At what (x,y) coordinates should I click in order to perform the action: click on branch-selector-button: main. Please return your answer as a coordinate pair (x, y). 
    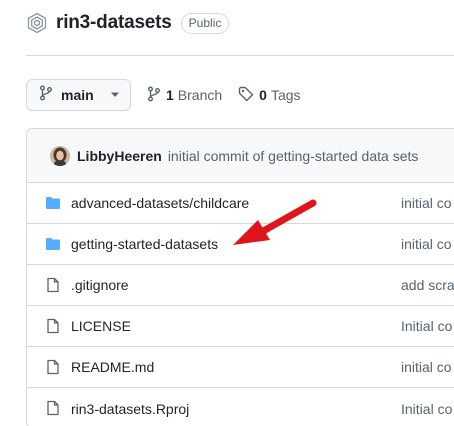
    Looking at the image, I should click on (78, 95).